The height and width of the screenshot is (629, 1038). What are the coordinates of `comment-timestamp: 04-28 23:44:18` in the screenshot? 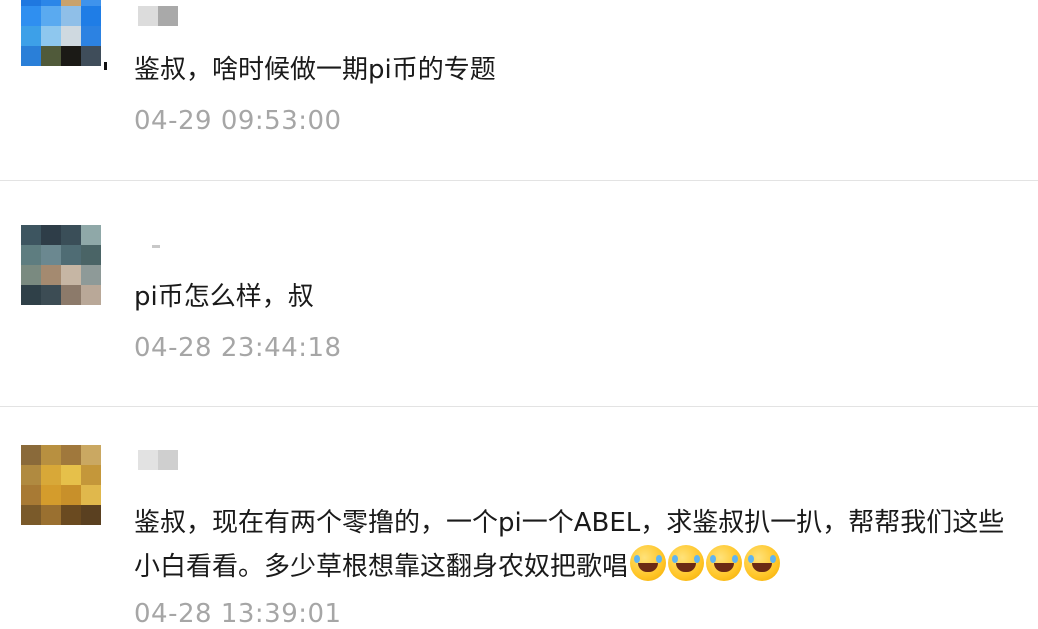 It's located at (238, 348).